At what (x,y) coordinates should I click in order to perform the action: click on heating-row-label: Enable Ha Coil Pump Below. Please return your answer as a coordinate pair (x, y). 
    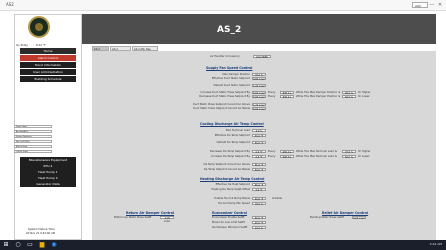
    Looking at the image, I should click on (232, 198).